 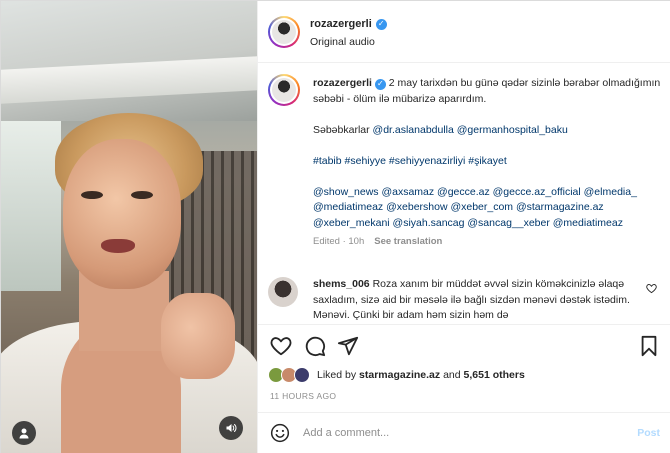 I want to click on audio-toggle-button, so click(x=231, y=428).